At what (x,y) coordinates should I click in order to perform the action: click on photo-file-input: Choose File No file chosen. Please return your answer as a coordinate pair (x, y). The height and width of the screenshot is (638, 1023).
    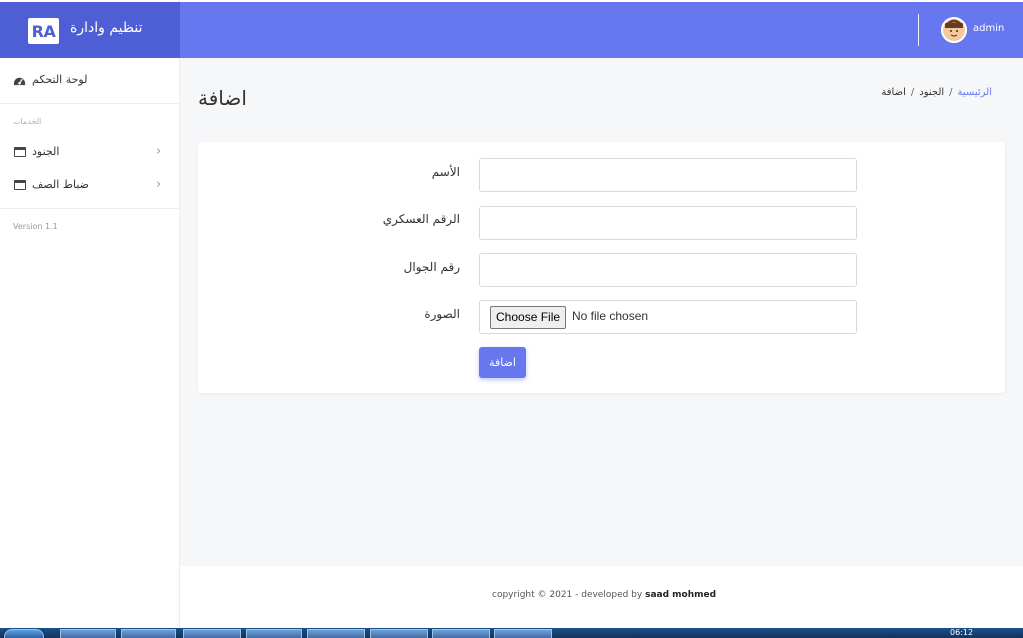
    Looking at the image, I should click on (668, 317).